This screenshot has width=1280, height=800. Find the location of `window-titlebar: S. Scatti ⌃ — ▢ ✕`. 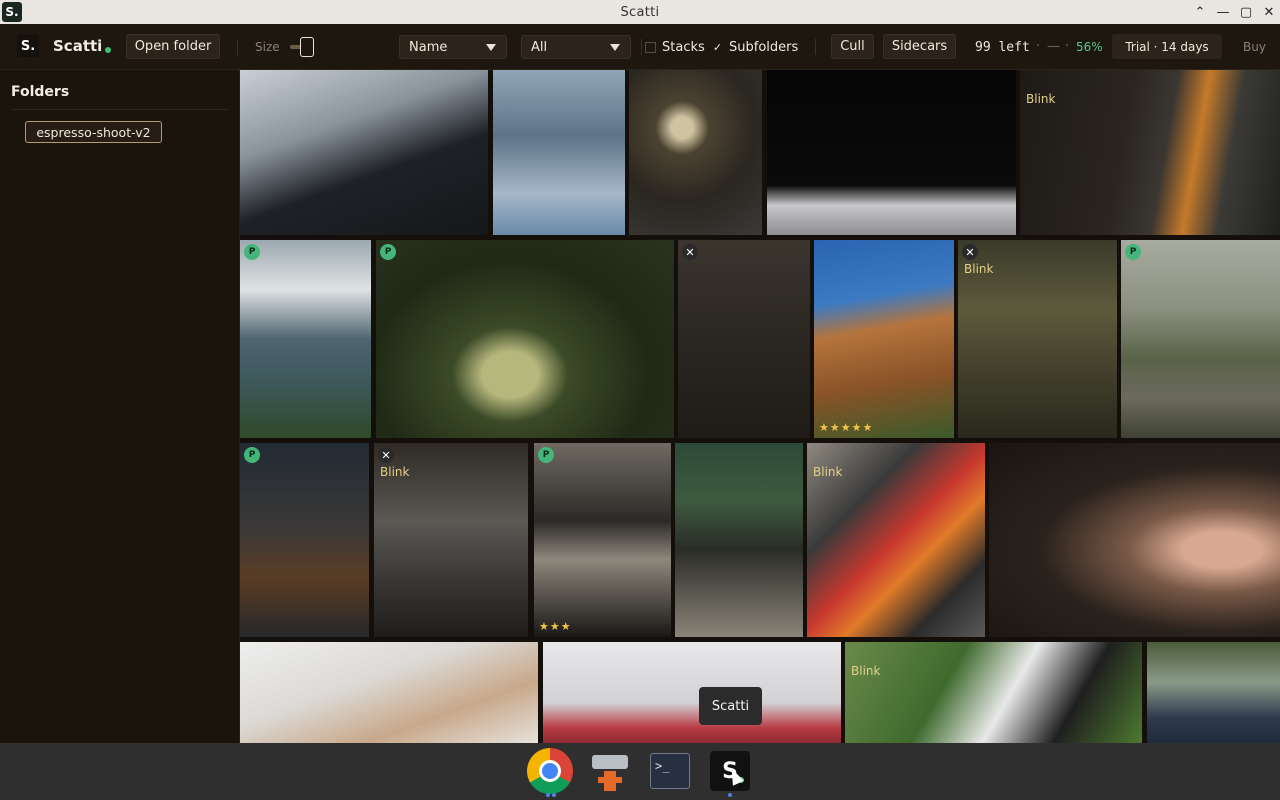

window-titlebar: S. Scatti ⌃ — ▢ ✕ is located at coordinates (640, 12).